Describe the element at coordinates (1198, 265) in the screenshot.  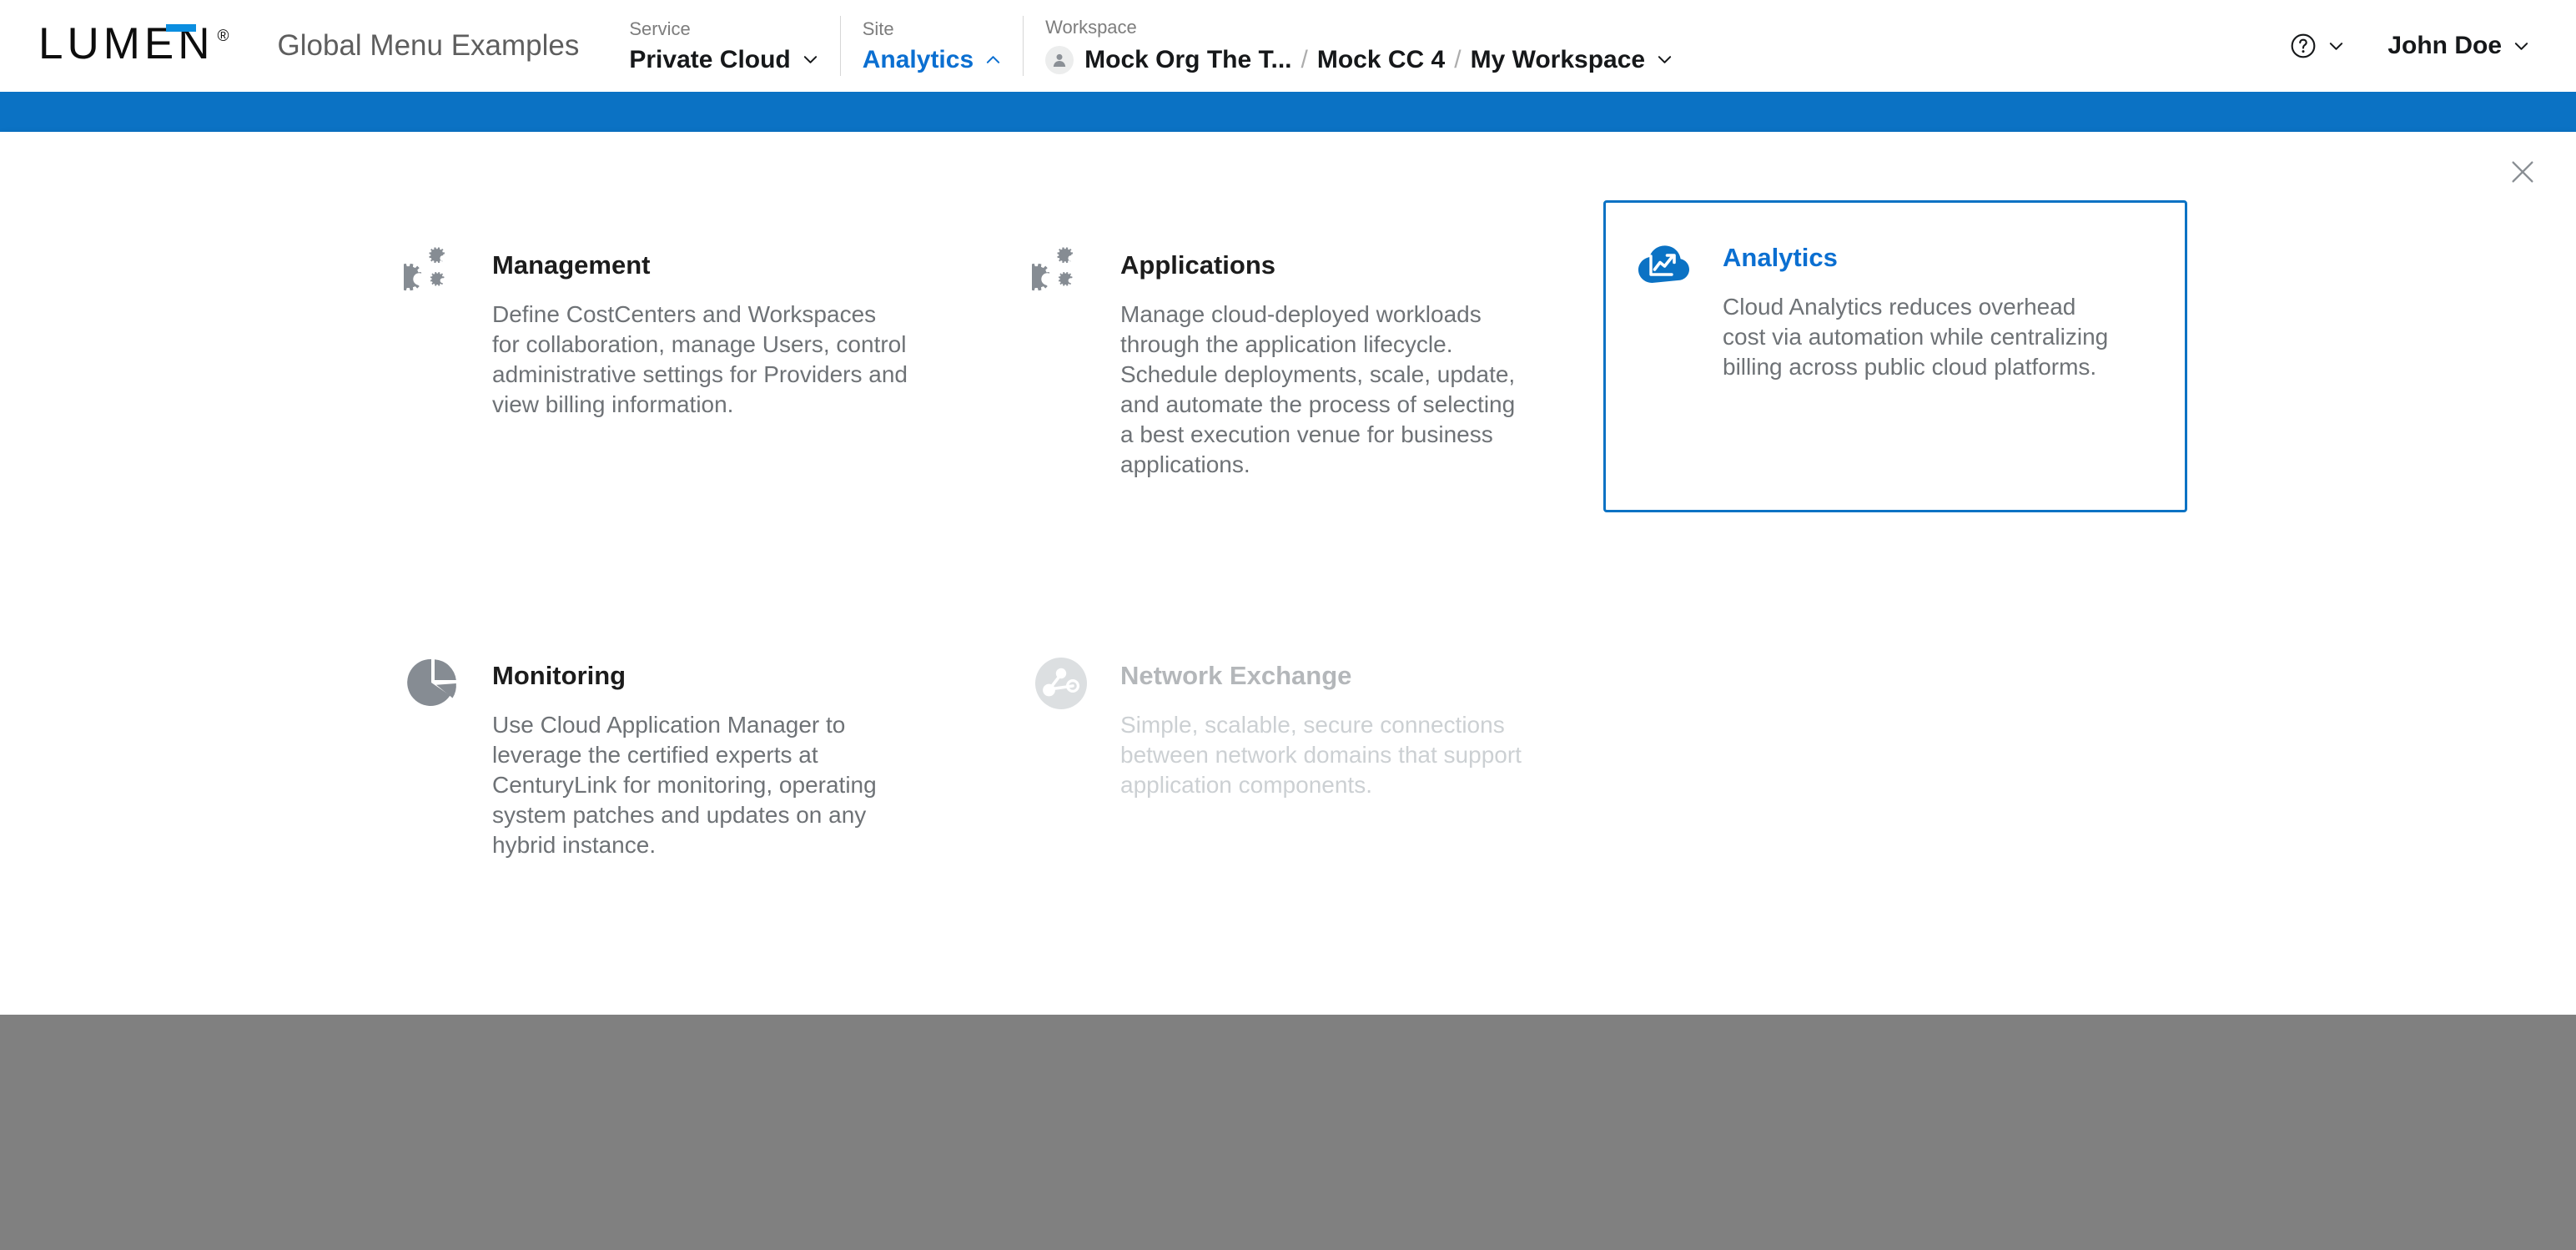
I see `service-card-title: Applications` at that location.